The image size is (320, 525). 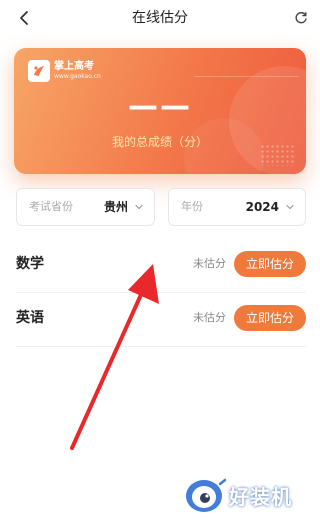 I want to click on page-title: 在线估分, so click(x=160, y=18).